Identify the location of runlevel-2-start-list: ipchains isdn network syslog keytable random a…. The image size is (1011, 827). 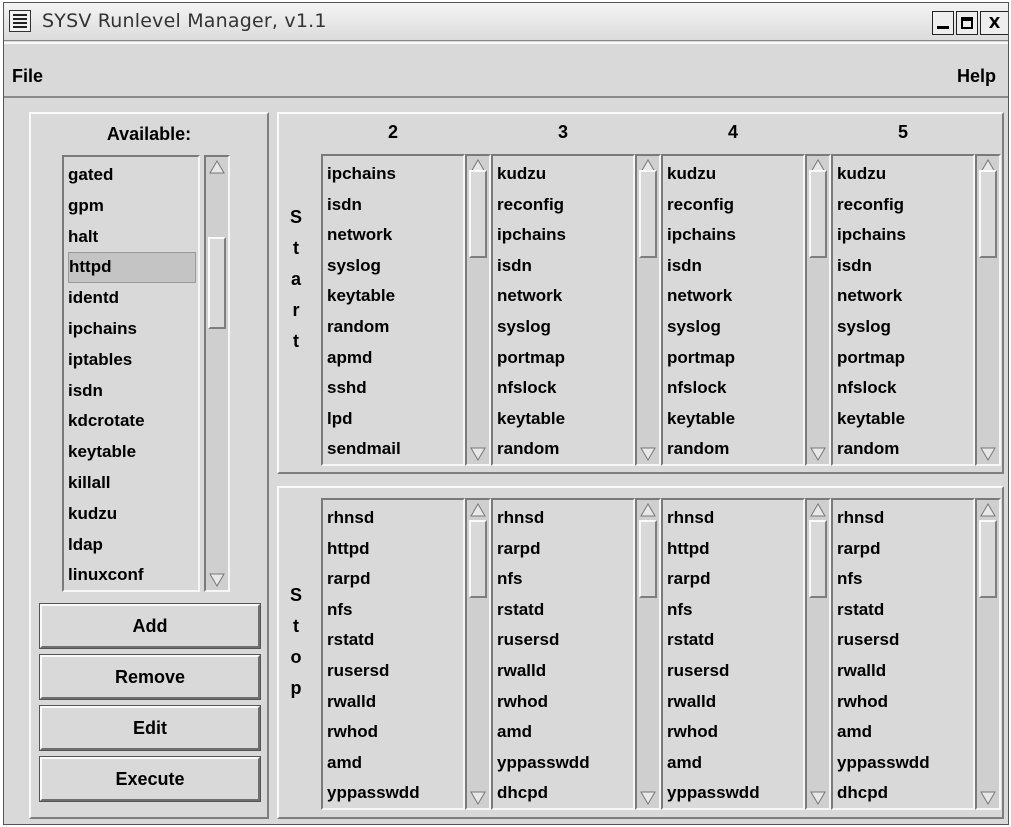
(393, 310).